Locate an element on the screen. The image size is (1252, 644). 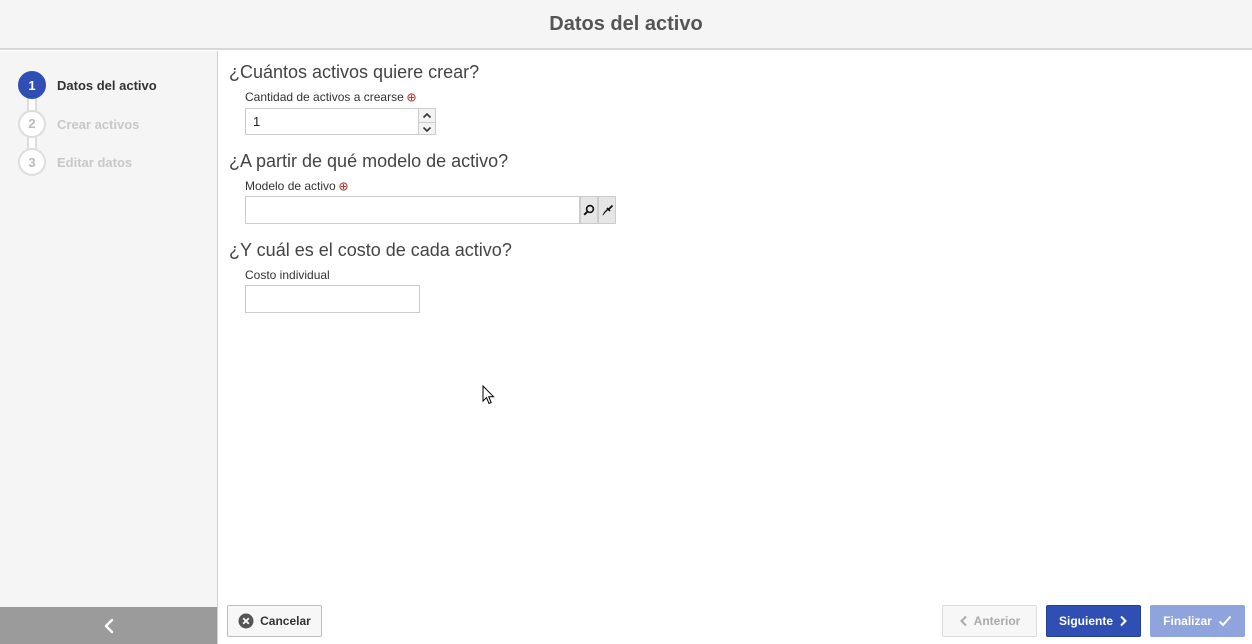
step-number: 3 is located at coordinates (32, 162).